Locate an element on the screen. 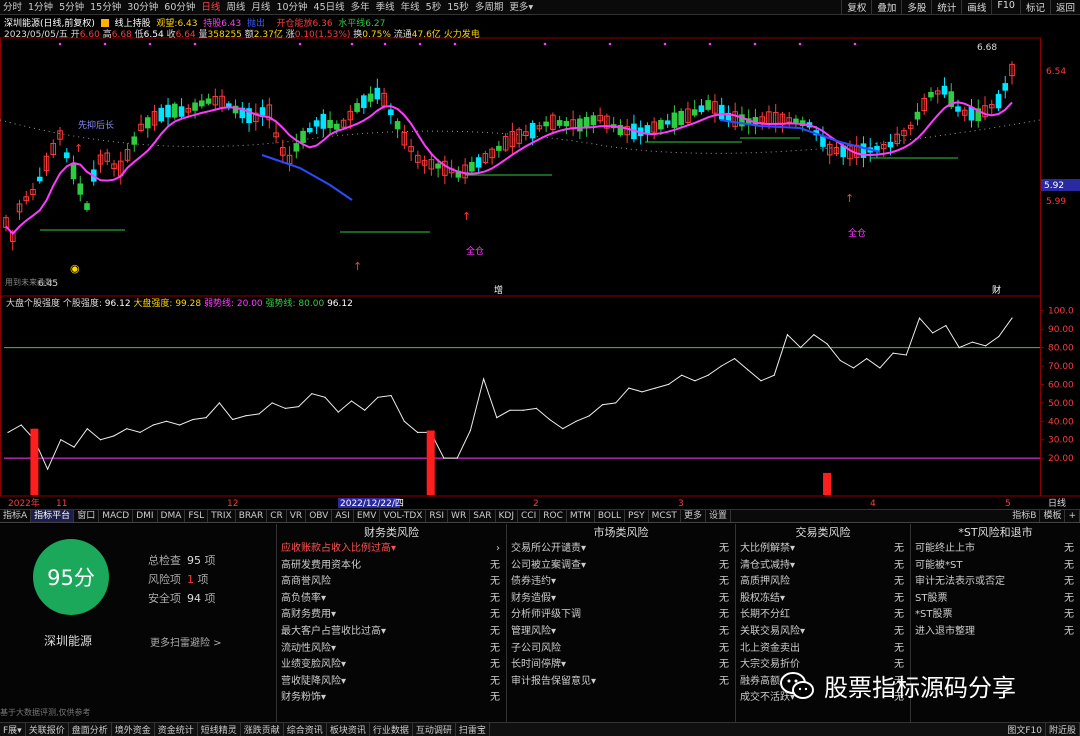 This screenshot has width=1080, height=736. risk-item: 长期不分红 无 is located at coordinates (823, 615).